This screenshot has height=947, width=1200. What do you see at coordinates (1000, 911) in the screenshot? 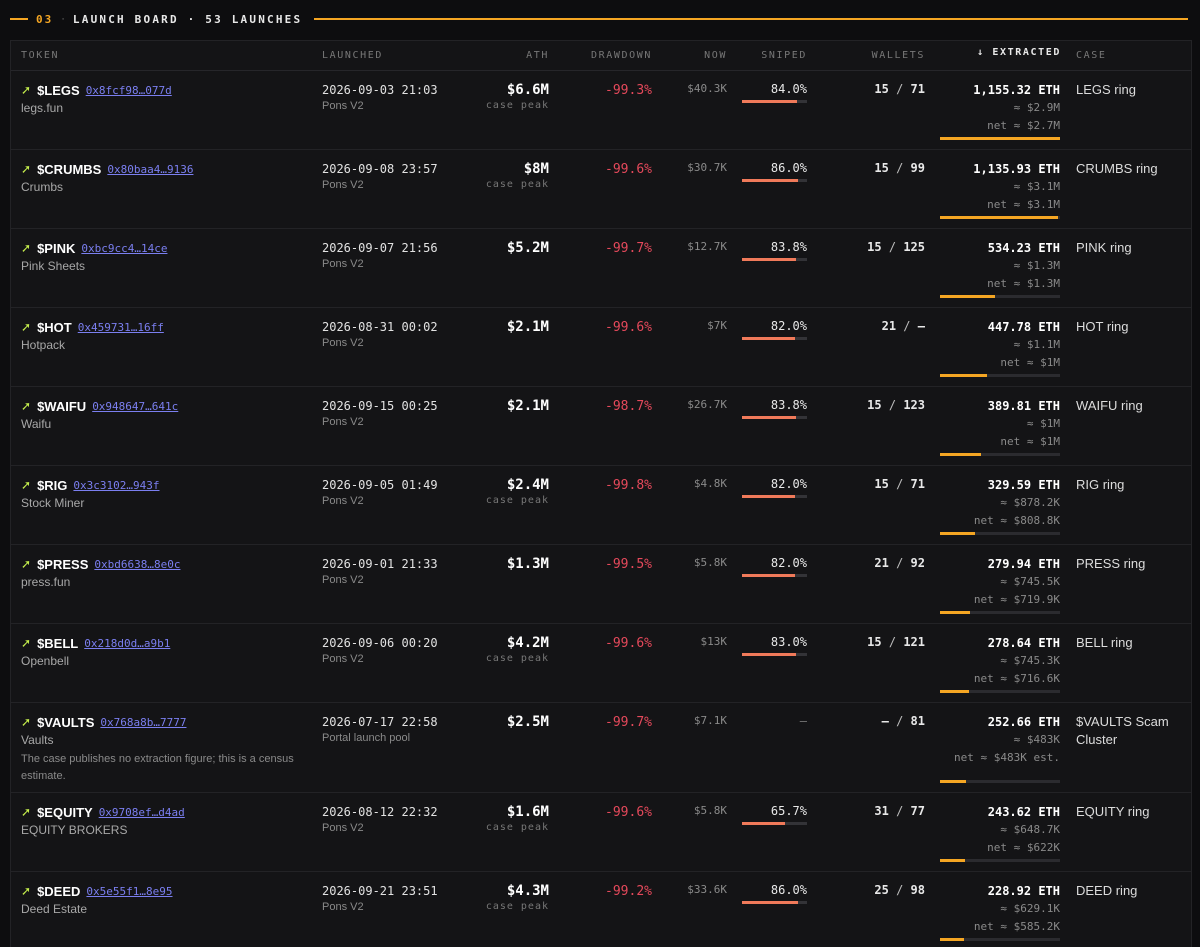
I see `extracted-cell: 228.92 ETH ≈ $629.1K net ≈ $585.2K` at bounding box center [1000, 911].